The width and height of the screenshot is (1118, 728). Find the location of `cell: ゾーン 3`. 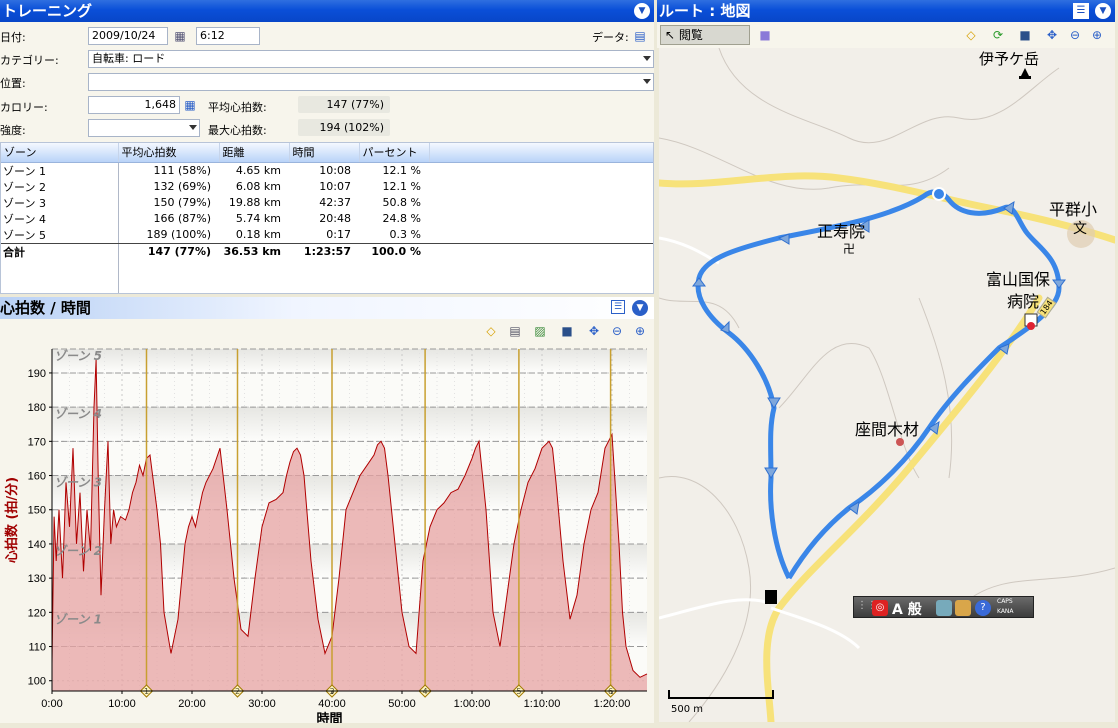

cell: ゾーン 3 is located at coordinates (24, 203).